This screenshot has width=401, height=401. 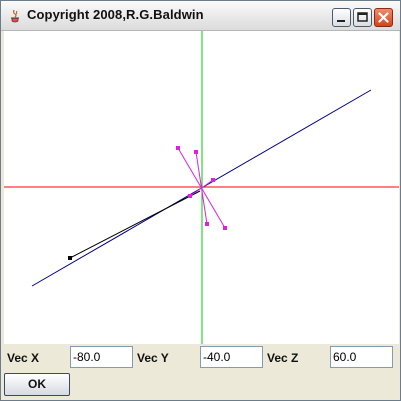 I want to click on maximize-icon, so click(x=362, y=17).